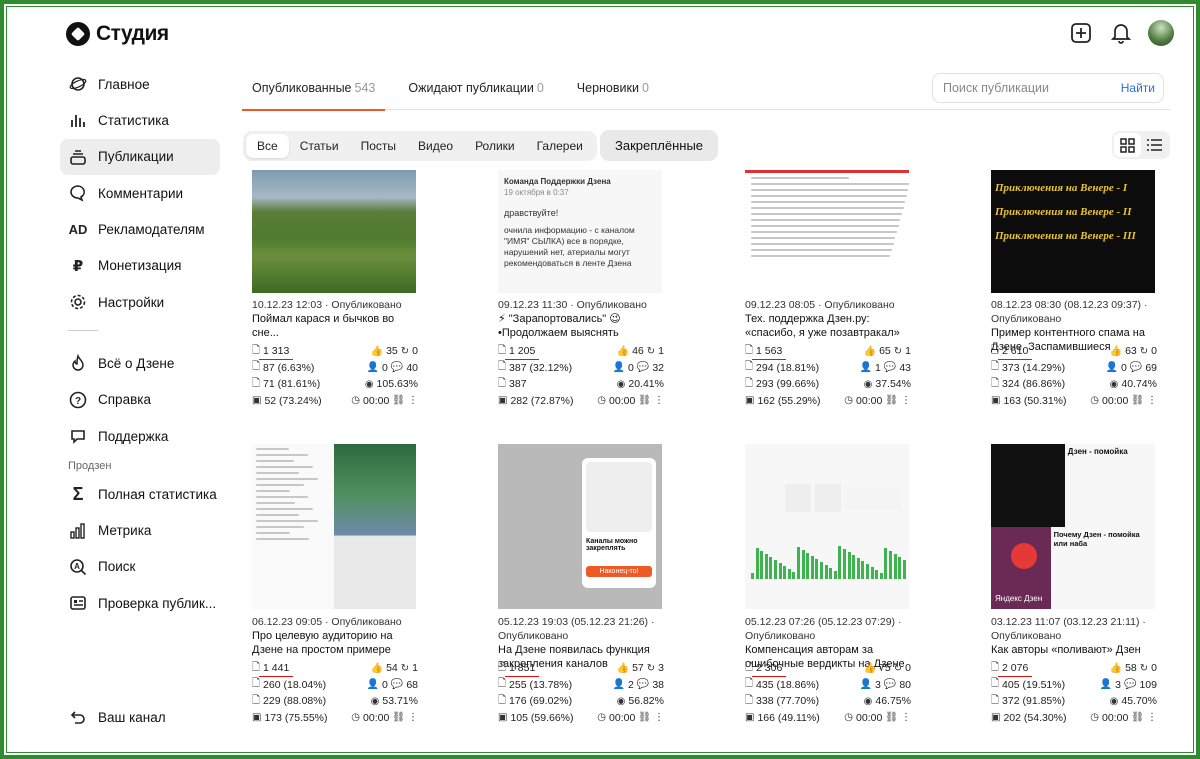 This screenshot has height=759, width=1200. Describe the element at coordinates (267, 146) in the screenshot. I see `filter-all: Все` at that location.